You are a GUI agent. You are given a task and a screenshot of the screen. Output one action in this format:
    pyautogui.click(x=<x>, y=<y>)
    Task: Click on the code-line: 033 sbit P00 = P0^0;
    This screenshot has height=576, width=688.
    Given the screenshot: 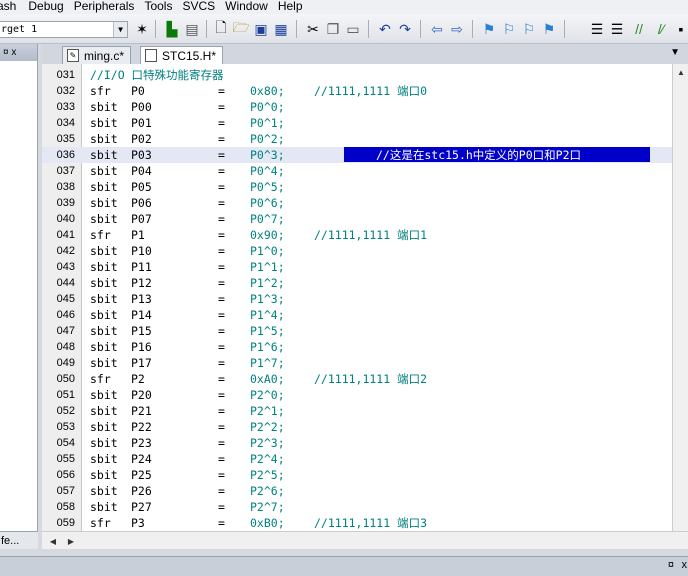 What is the action you would take?
    pyautogui.click(x=365, y=107)
    